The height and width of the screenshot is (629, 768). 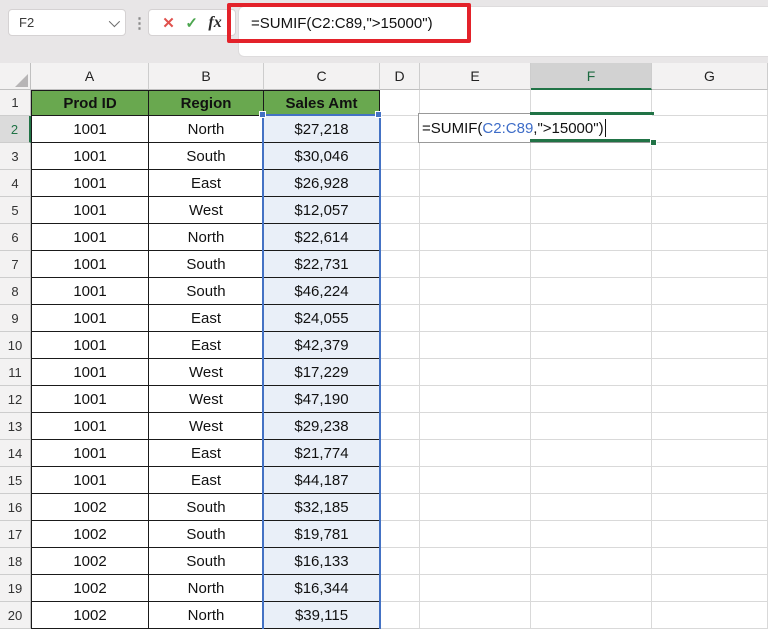 I want to click on cell-B8: South, so click(x=206, y=291).